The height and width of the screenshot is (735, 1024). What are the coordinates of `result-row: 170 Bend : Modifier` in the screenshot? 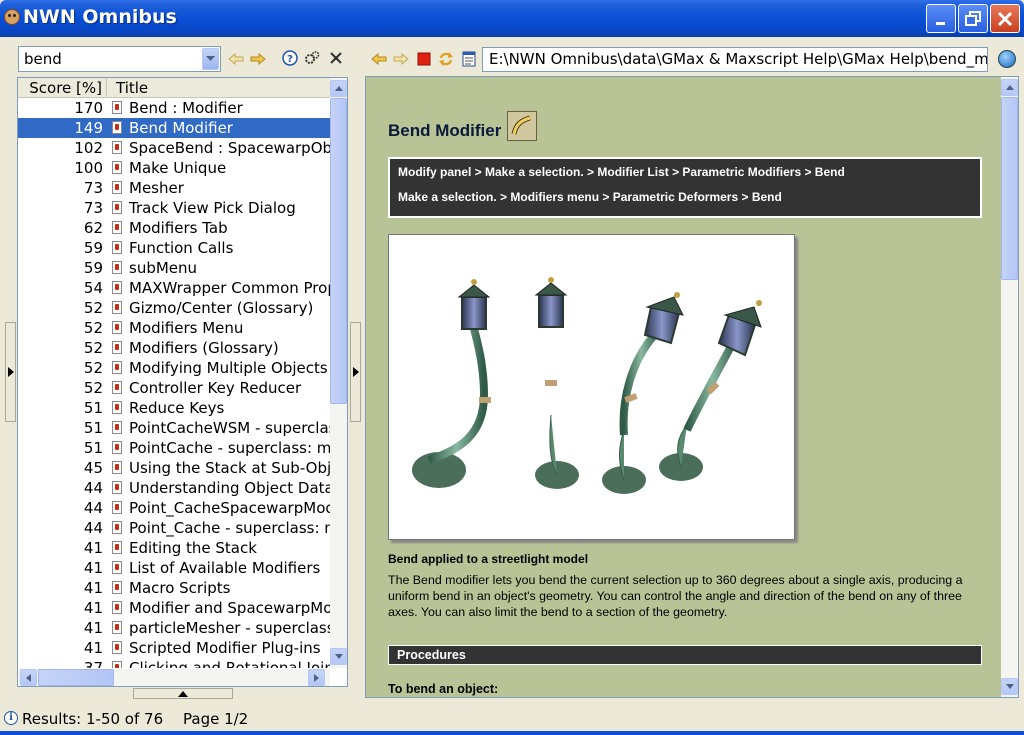 It's located at (174, 108).